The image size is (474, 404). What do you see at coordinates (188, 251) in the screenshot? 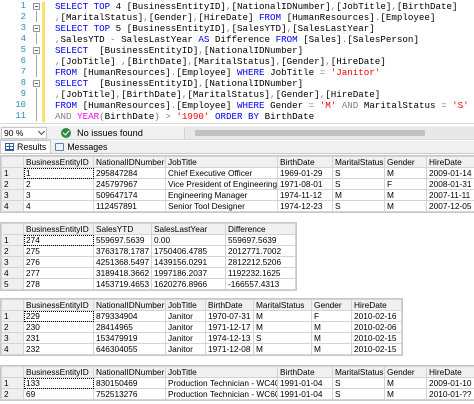
I see `table-cell: 1750406.4785` at bounding box center [188, 251].